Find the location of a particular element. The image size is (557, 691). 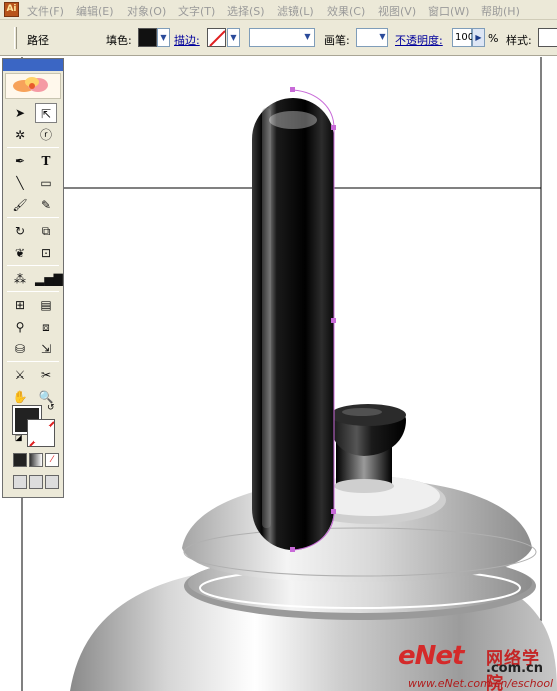

default-colors-icon: ◪ is located at coordinates (19, 437).